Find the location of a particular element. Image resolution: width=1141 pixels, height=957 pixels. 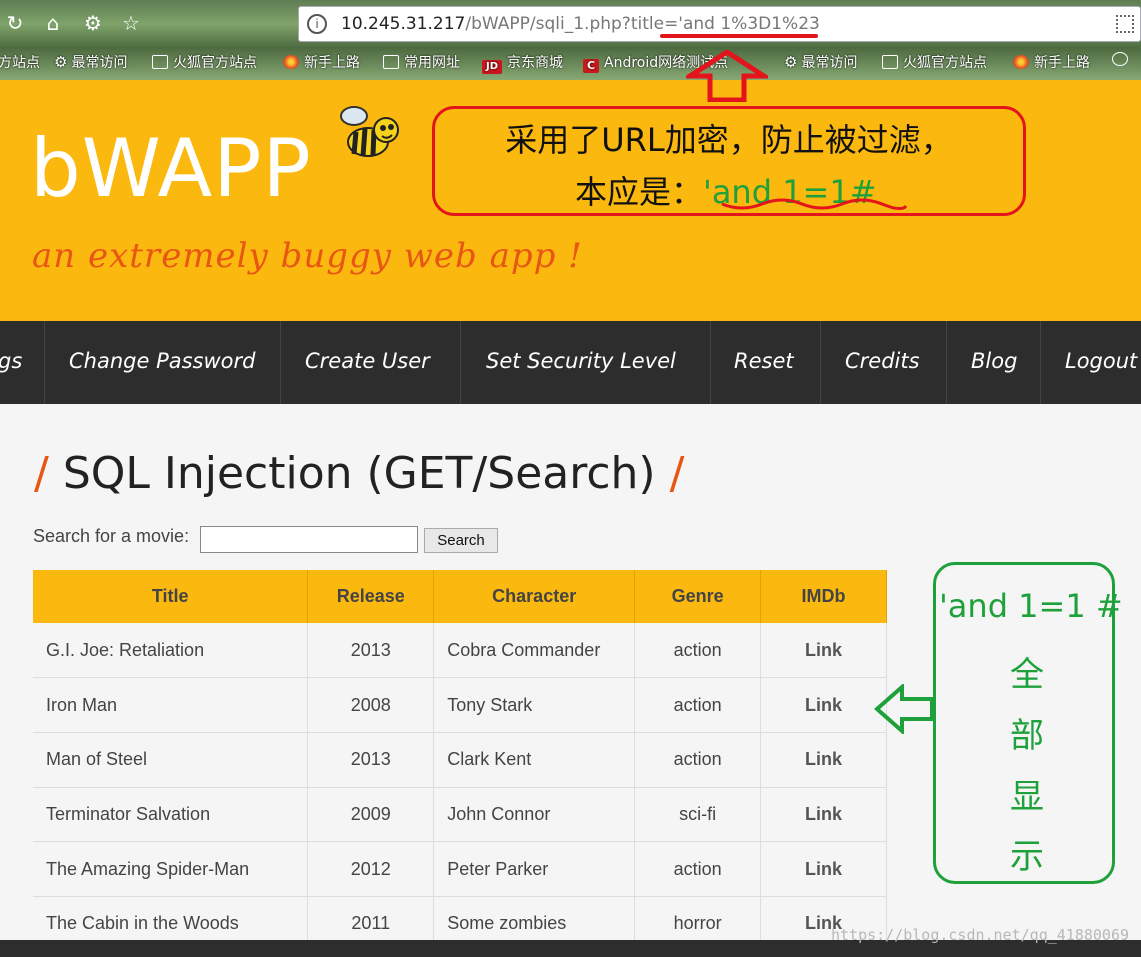

nav-item-change-password: Change Password is located at coordinates (162, 361).